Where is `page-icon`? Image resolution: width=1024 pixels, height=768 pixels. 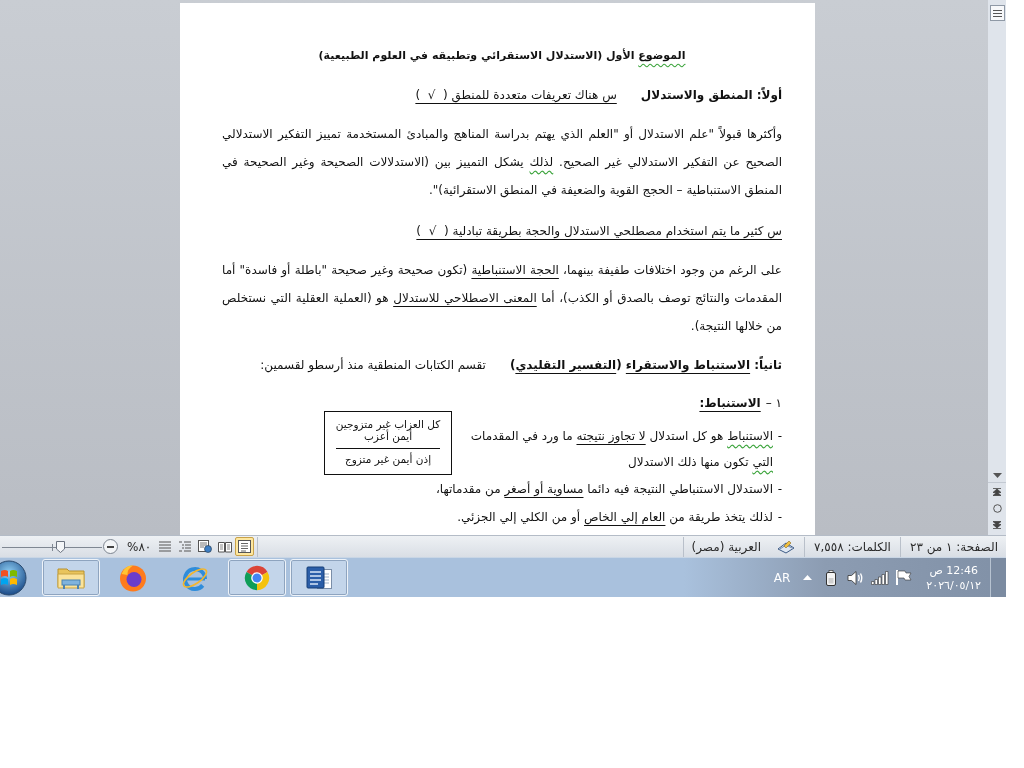
page-icon is located at coordinates (245, 546).